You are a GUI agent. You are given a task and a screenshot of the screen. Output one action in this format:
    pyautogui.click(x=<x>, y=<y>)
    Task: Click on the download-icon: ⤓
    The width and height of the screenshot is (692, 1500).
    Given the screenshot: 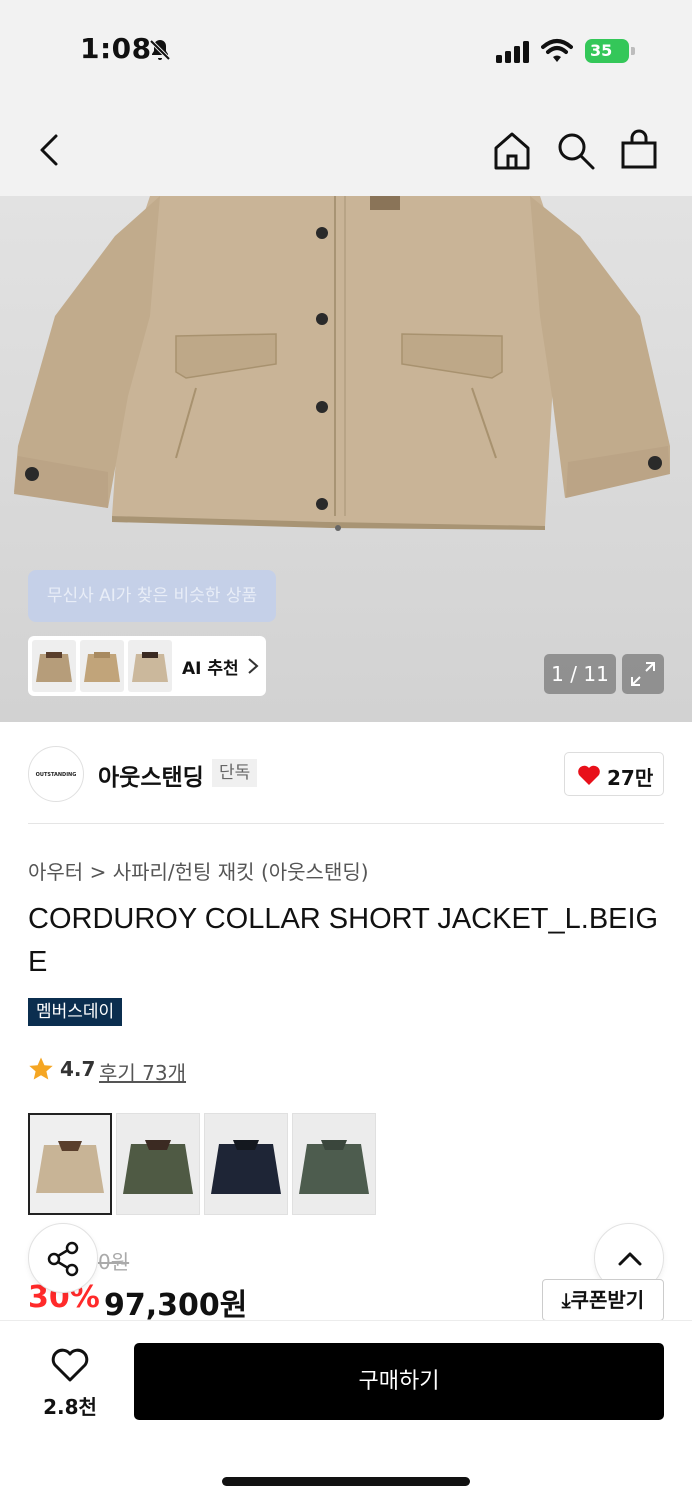 What is the action you would take?
    pyautogui.click(x=566, y=1300)
    